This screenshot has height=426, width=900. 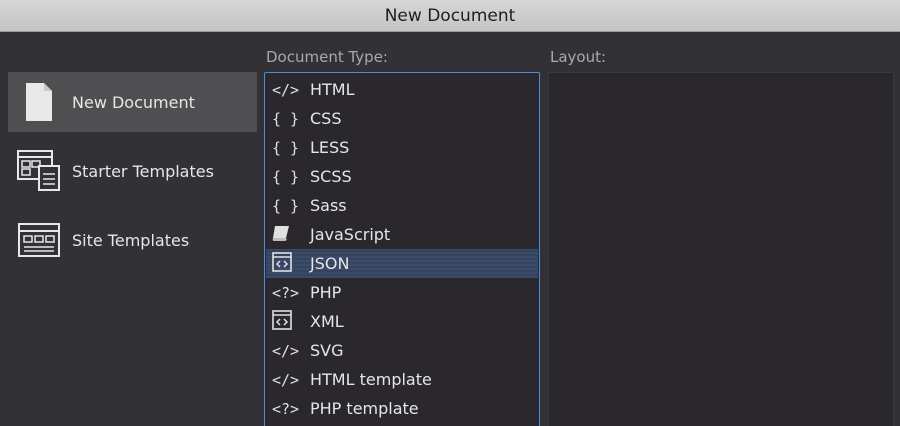 What do you see at coordinates (327, 350) in the screenshot?
I see `list-item-label: SVG` at bounding box center [327, 350].